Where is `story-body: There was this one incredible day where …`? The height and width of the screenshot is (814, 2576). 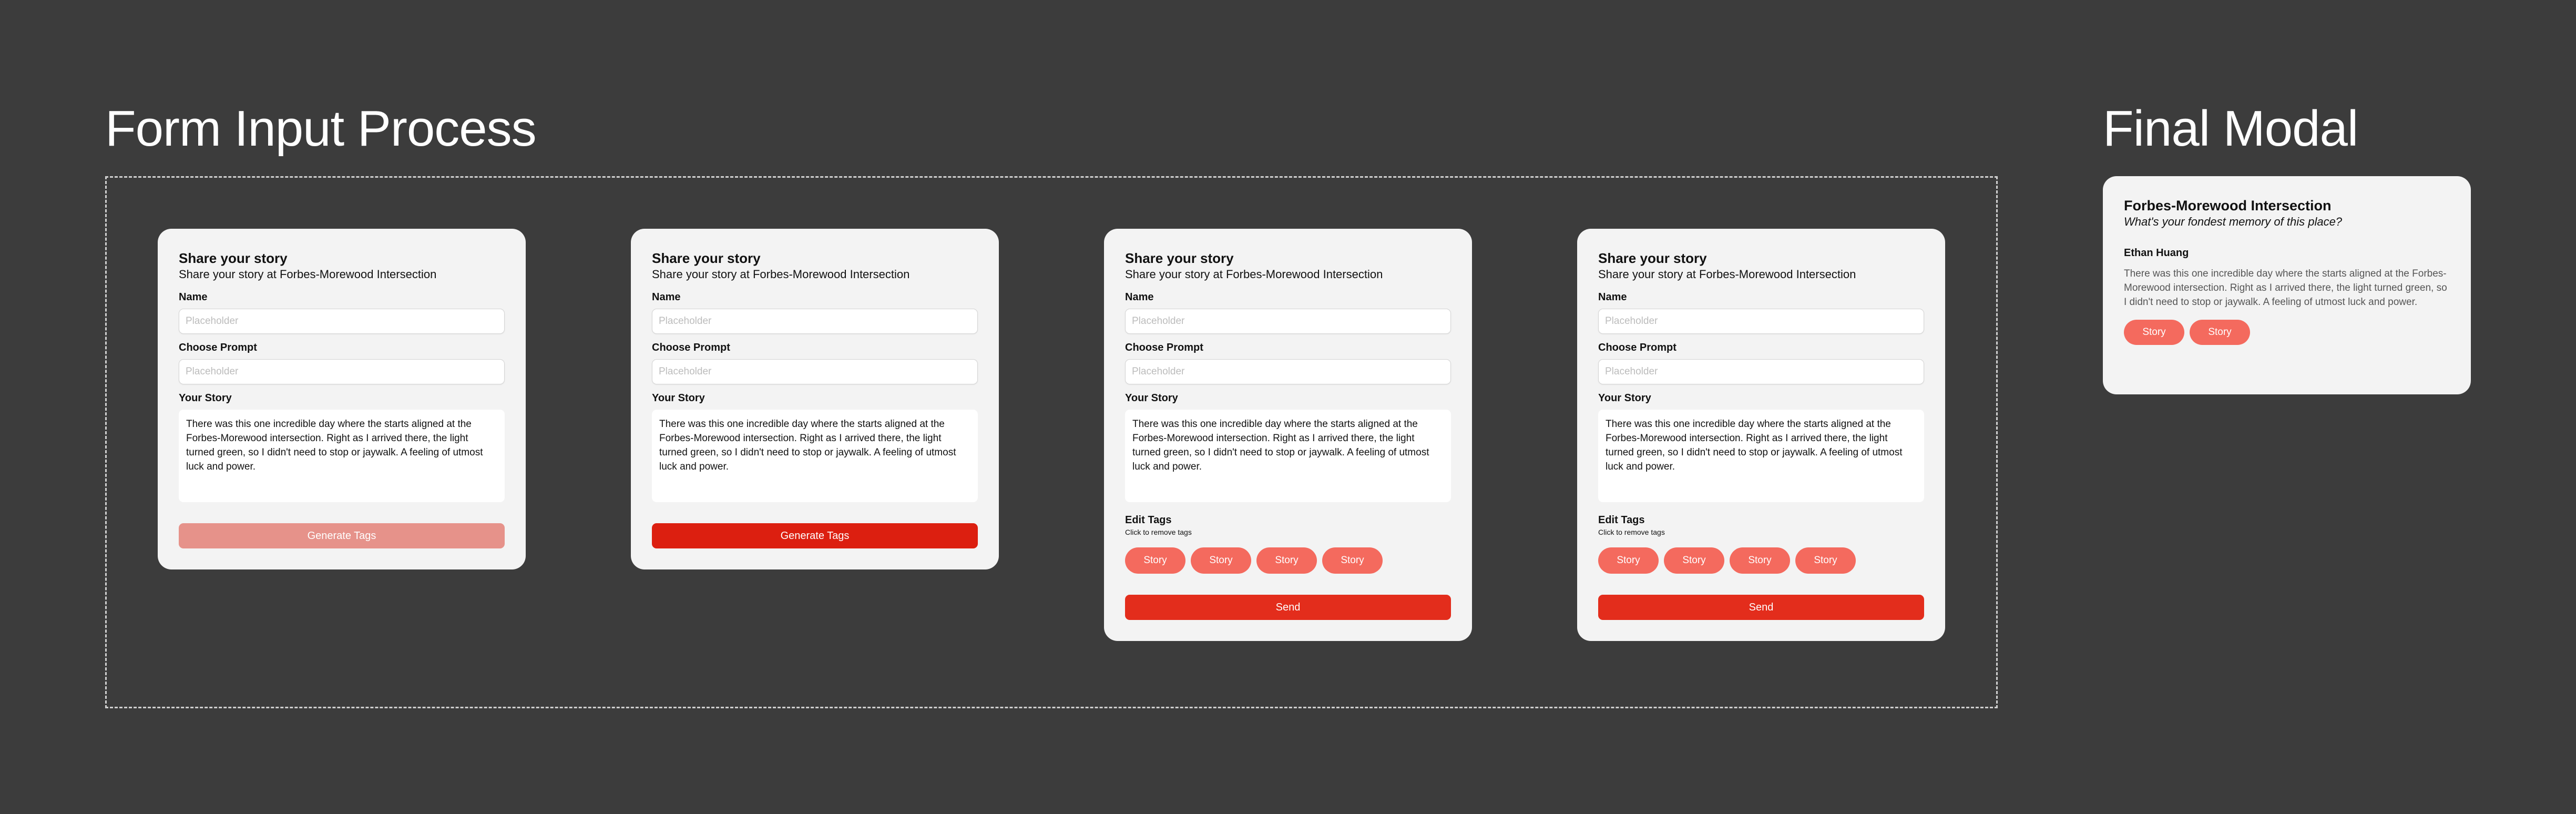 story-body: There was this one incredible day where … is located at coordinates (2285, 288).